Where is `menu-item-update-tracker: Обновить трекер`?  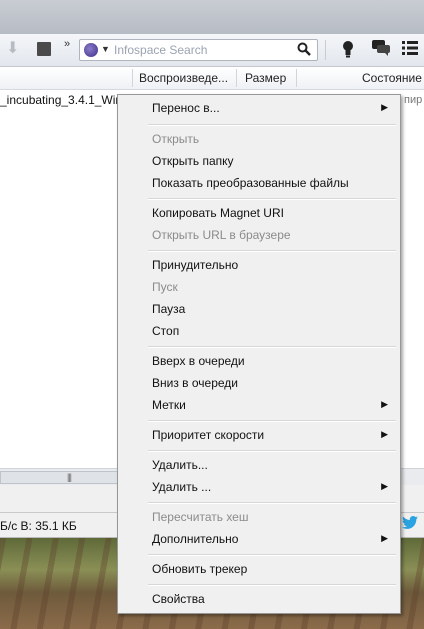 menu-item-update-tracker: Обновить трекер is located at coordinates (259, 569).